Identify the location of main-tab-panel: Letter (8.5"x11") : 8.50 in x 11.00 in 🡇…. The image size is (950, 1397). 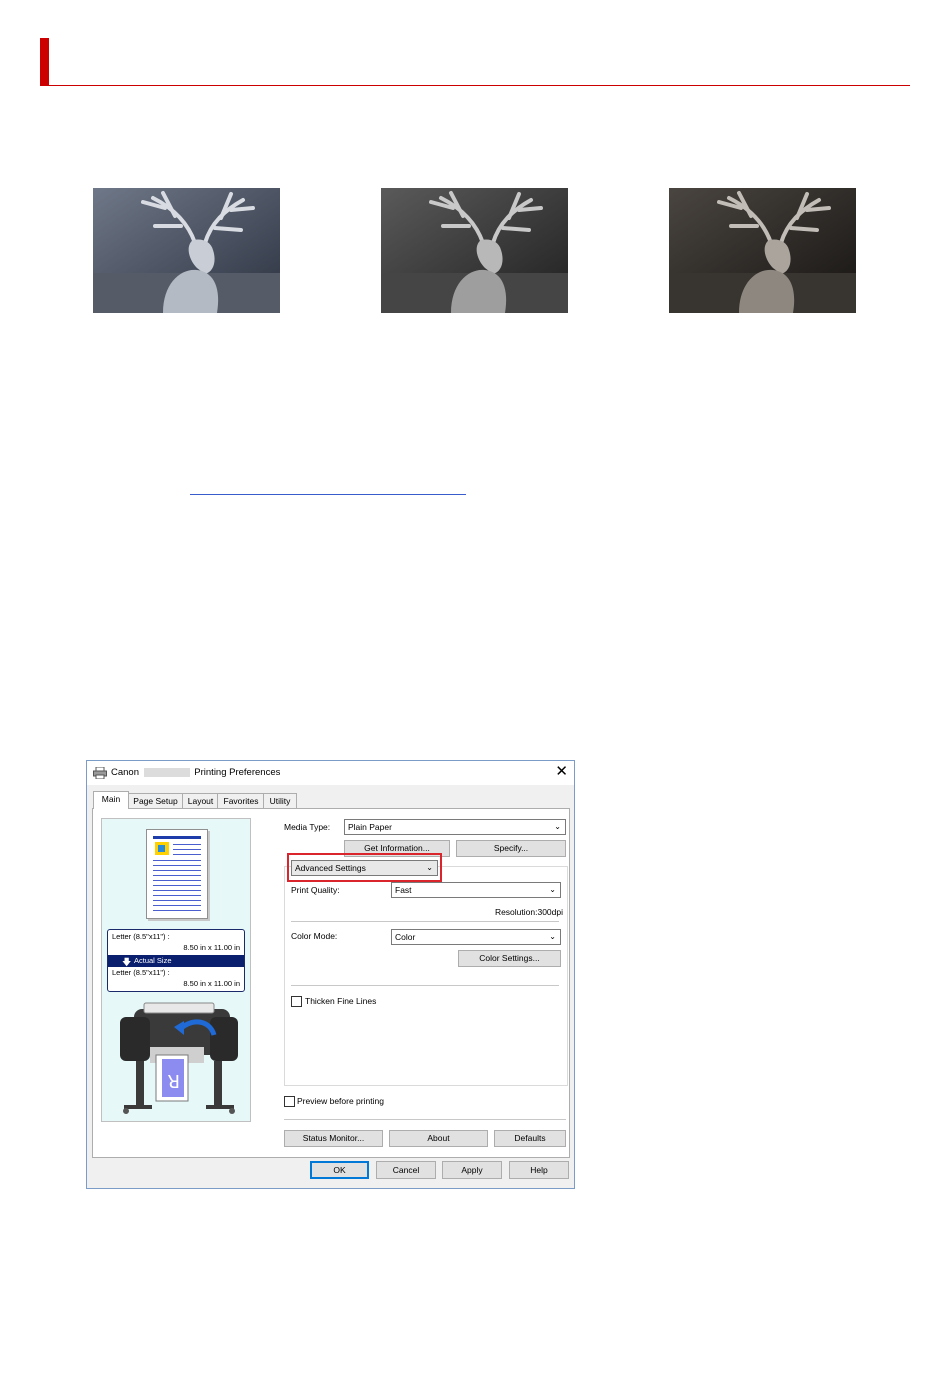
(331, 983).